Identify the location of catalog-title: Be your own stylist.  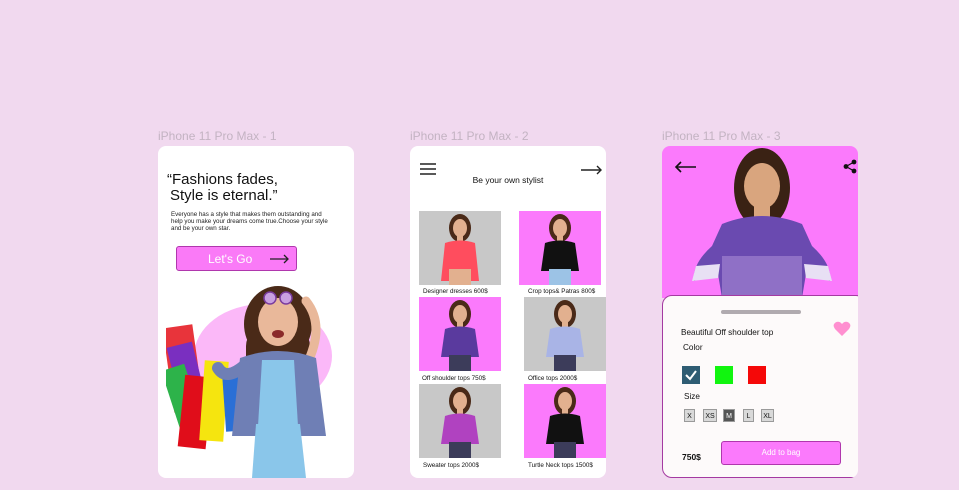
(508, 180).